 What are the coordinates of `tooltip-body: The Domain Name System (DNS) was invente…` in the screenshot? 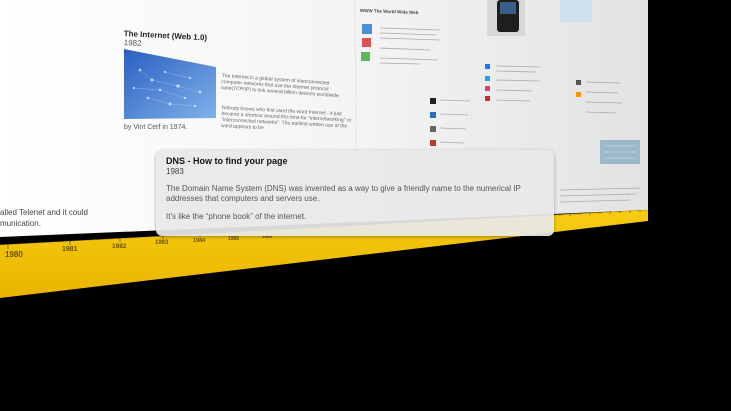 It's located at (343, 193).